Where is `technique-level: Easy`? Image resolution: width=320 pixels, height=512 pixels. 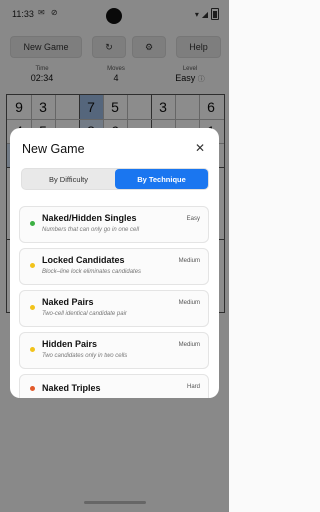
technique-level: Easy is located at coordinates (193, 219).